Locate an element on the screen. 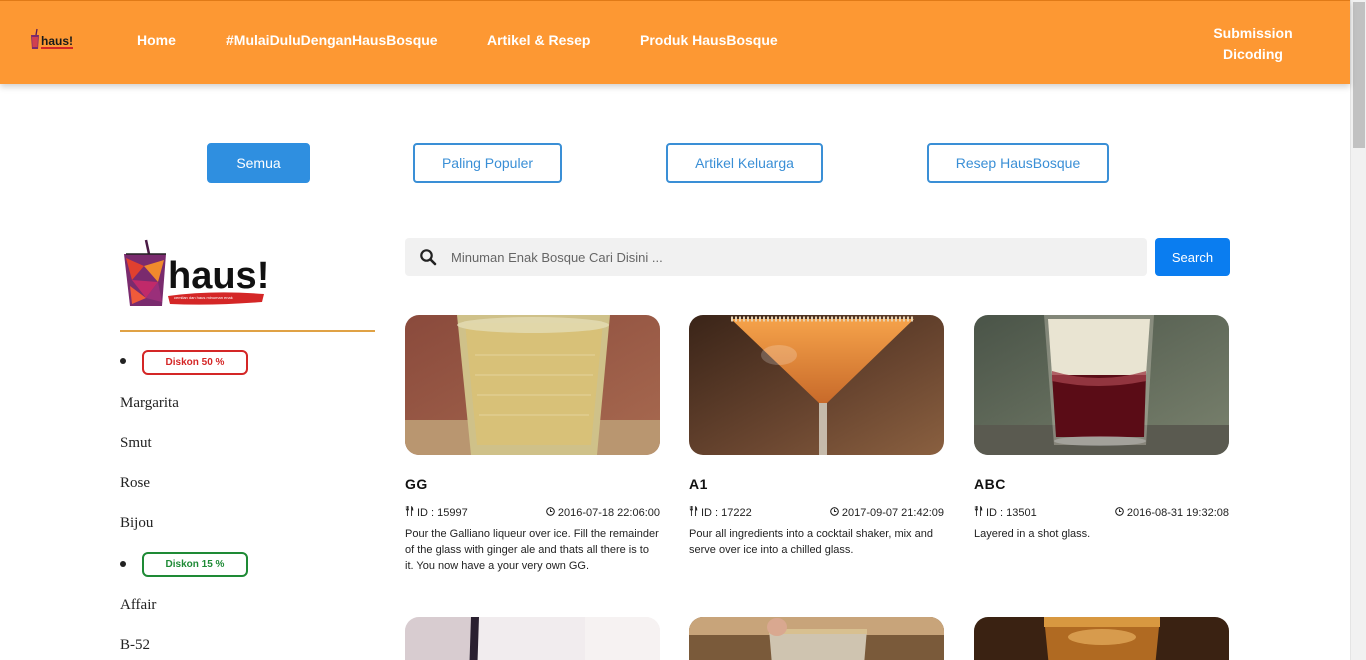 Image resolution: width=1366 pixels, height=660 pixels. sidebar-logo: haus! cemilan dan haus minuman enak is located at coordinates (196, 273).